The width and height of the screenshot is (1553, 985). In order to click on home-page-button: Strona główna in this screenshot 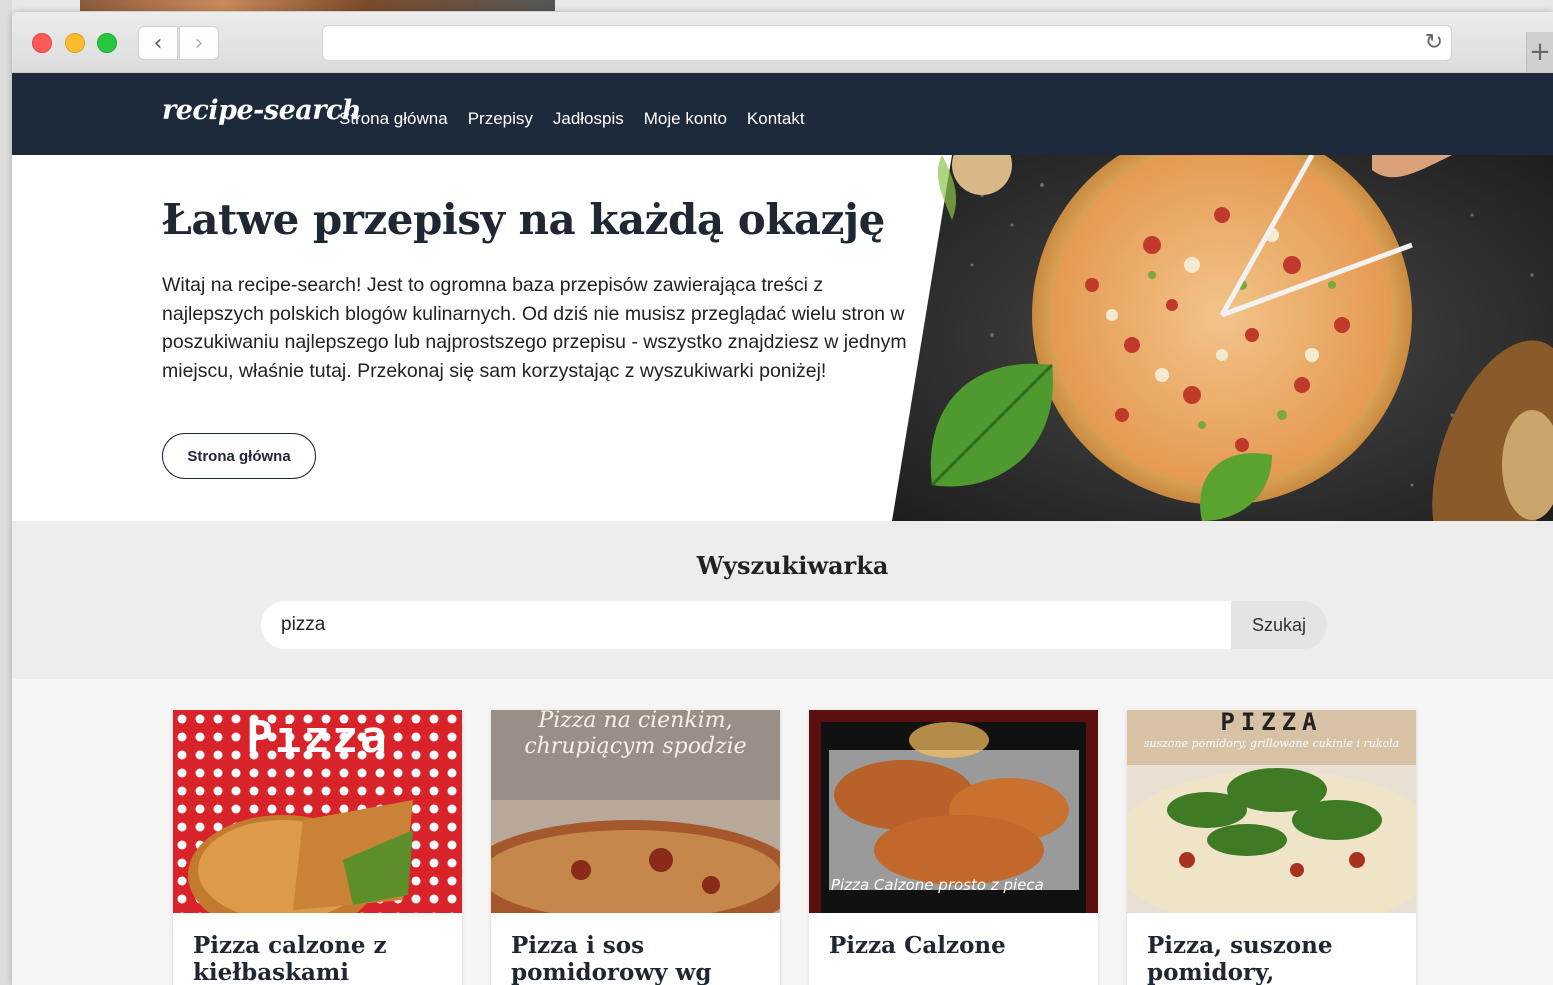, I will do `click(239, 456)`.